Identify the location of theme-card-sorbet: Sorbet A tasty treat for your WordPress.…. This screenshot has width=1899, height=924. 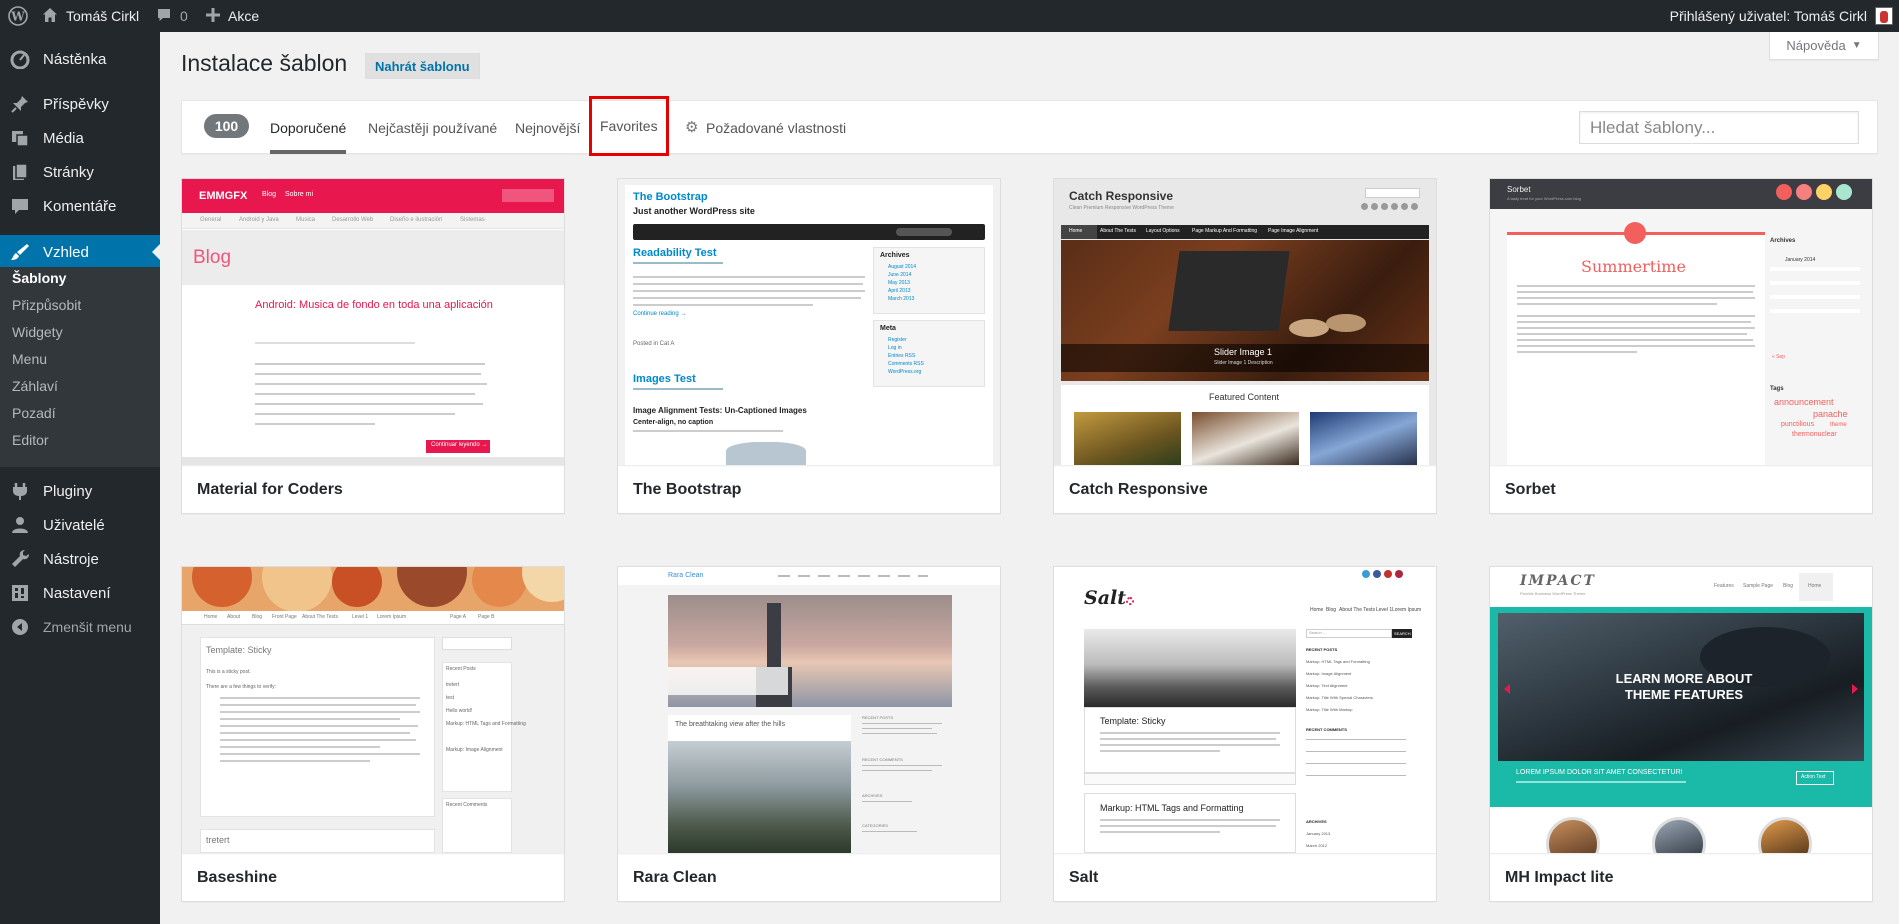
(1681, 346).